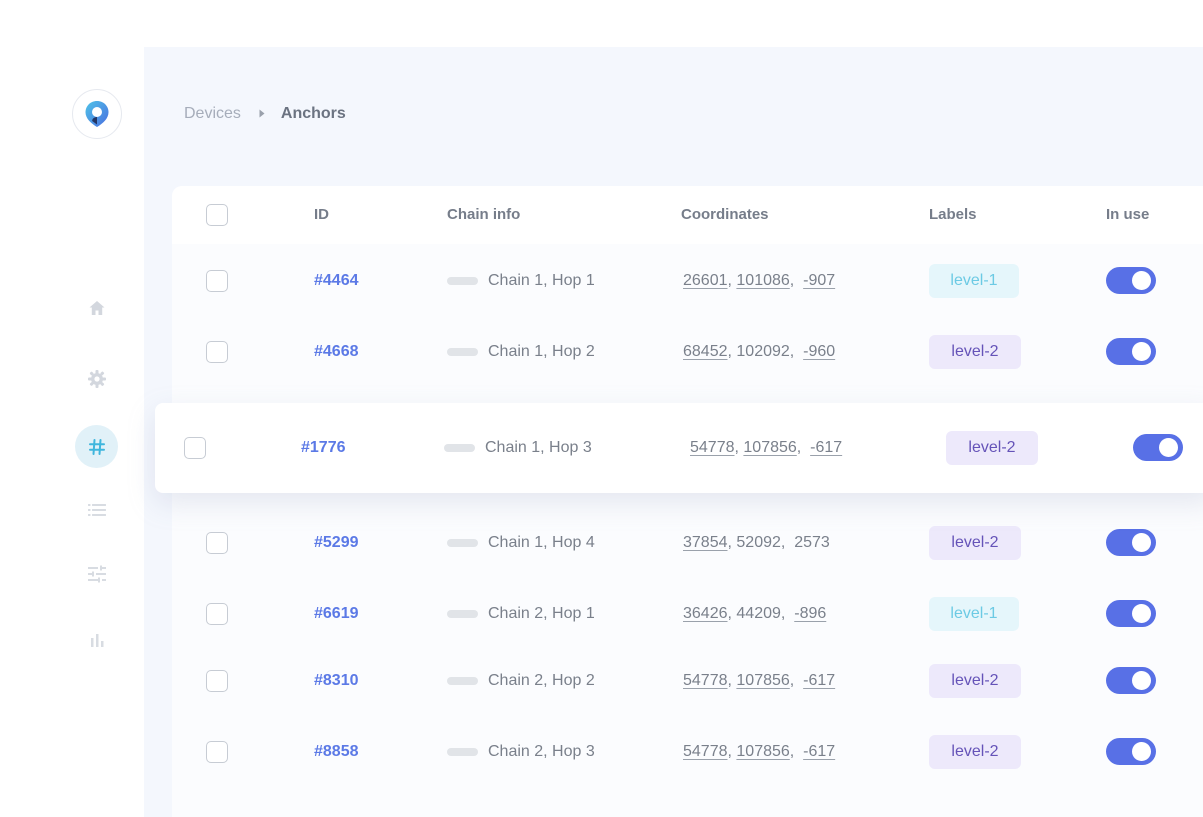 The image size is (1203, 817). I want to click on chevron-right-icon, so click(262, 114).